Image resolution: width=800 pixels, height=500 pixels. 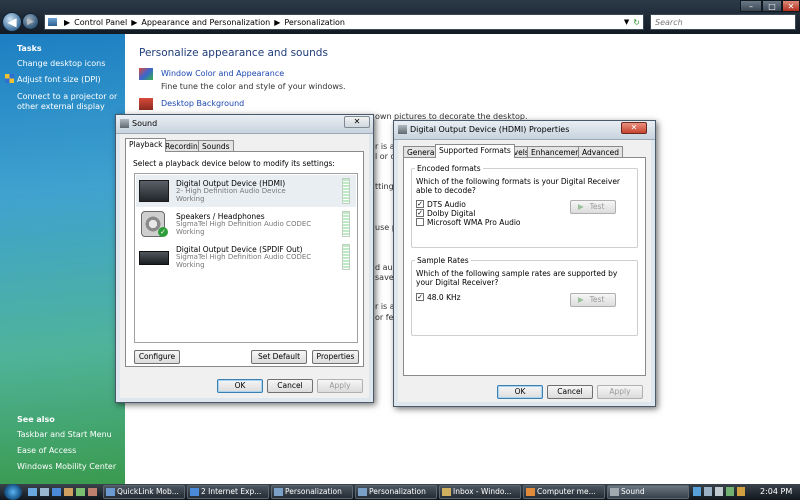 I want to click on sound-titlebar: Sound ✕, so click(x=244, y=124).